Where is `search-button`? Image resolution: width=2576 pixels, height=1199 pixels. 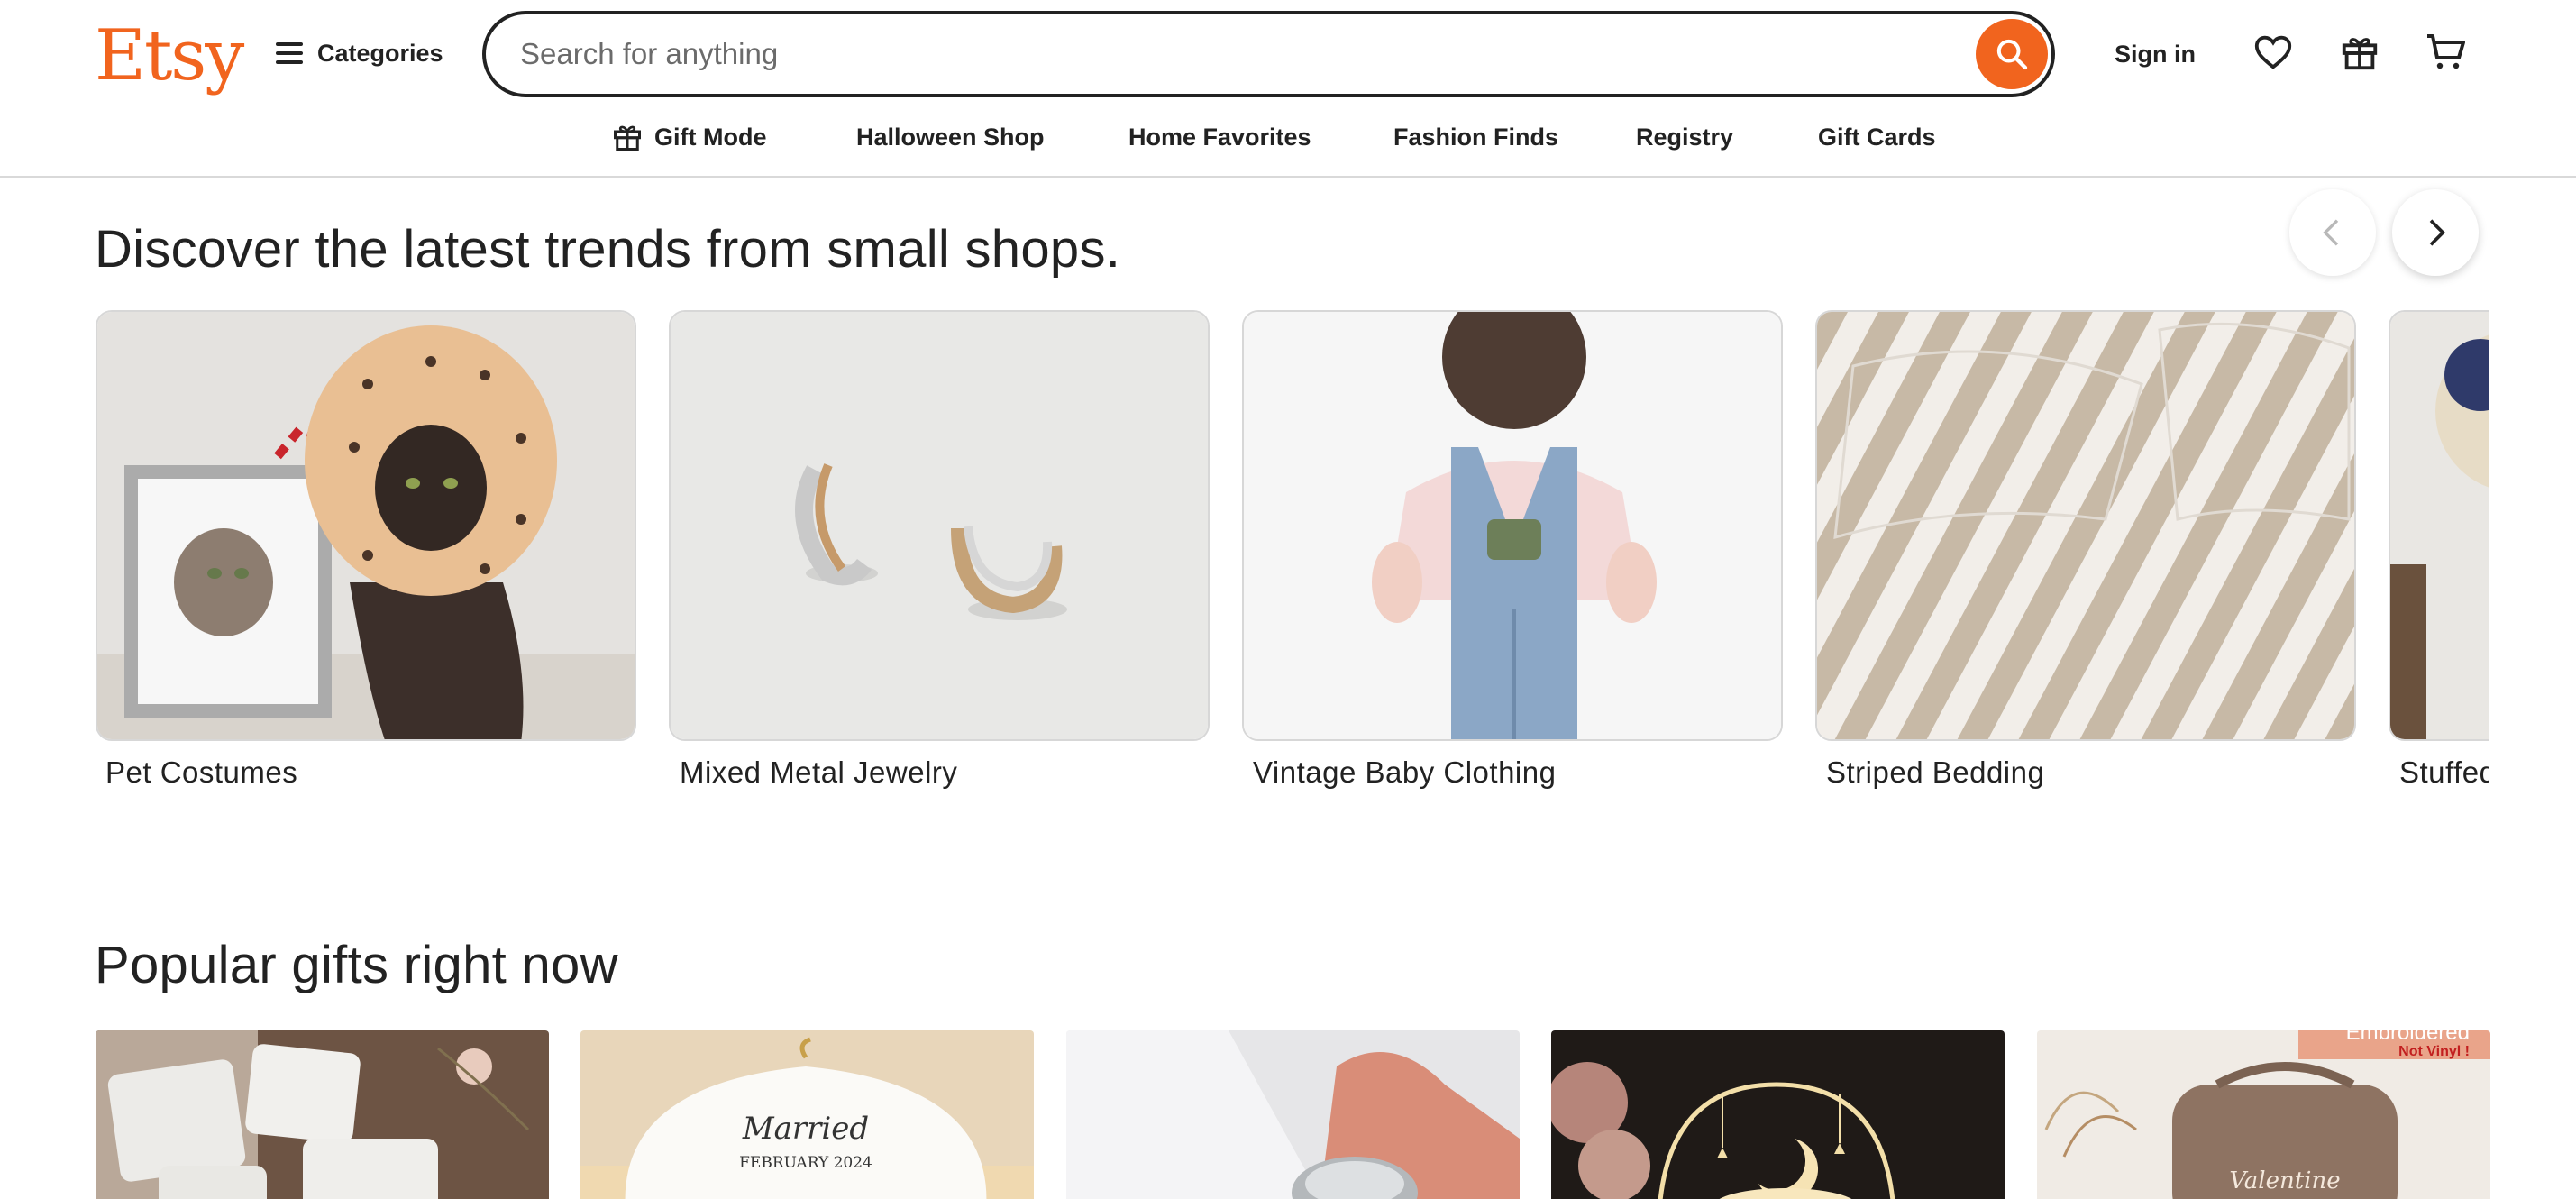 search-button is located at coordinates (2012, 54).